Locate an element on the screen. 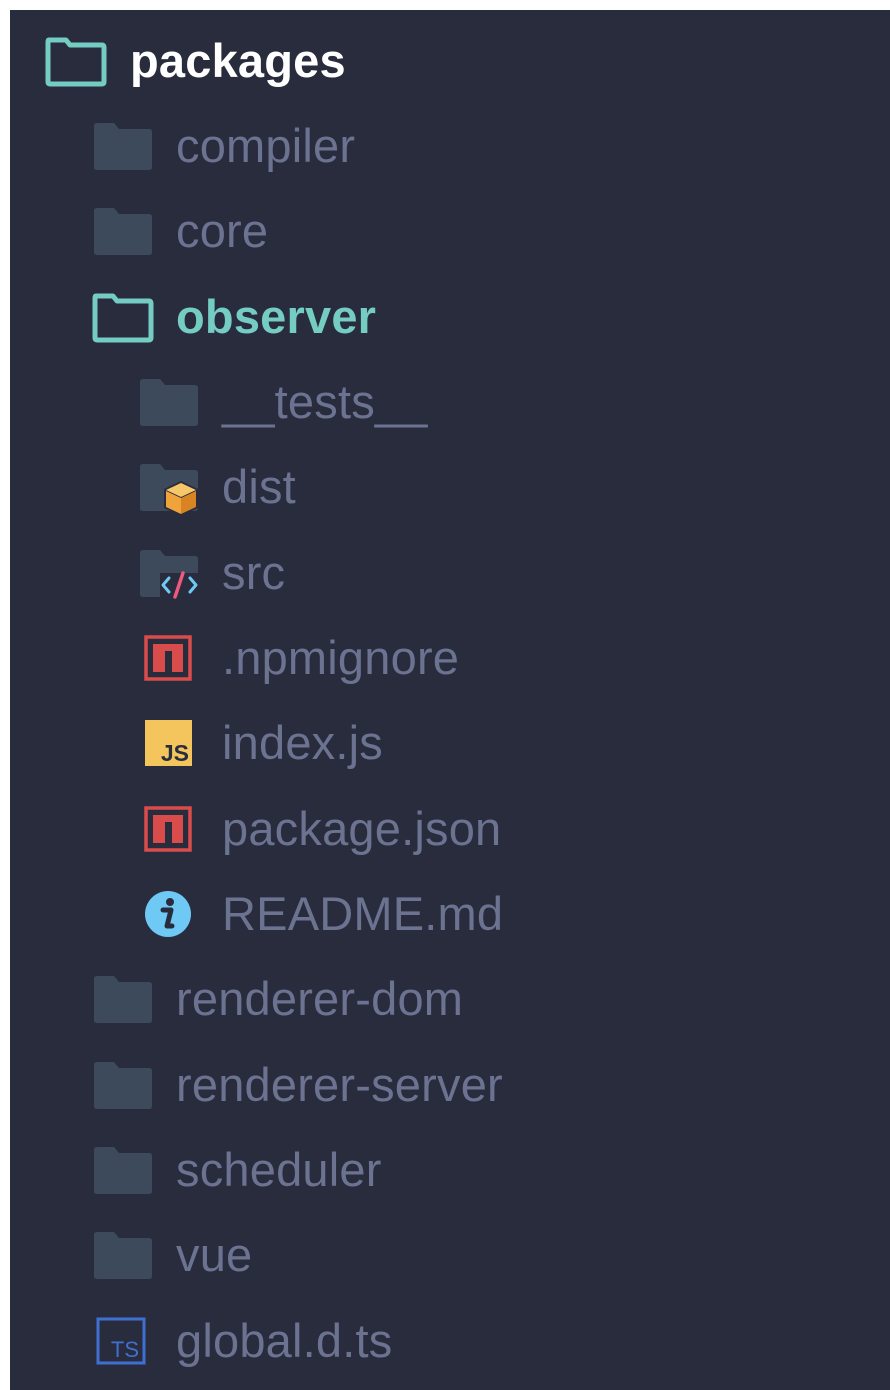 The width and height of the screenshot is (890, 1390). tree-item-renderer-dom: renderer-dom is located at coordinates (450, 998).